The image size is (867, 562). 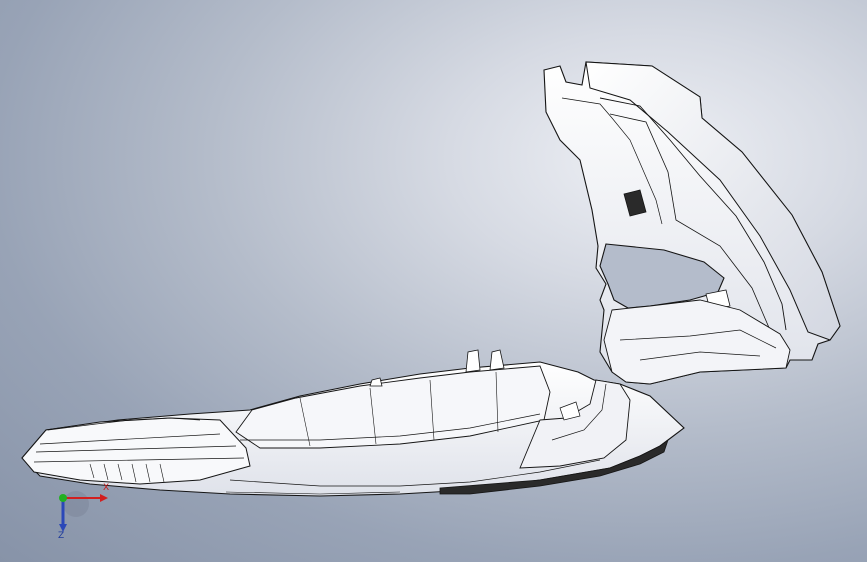 I want to click on triad-axes, so click(x=83, y=511).